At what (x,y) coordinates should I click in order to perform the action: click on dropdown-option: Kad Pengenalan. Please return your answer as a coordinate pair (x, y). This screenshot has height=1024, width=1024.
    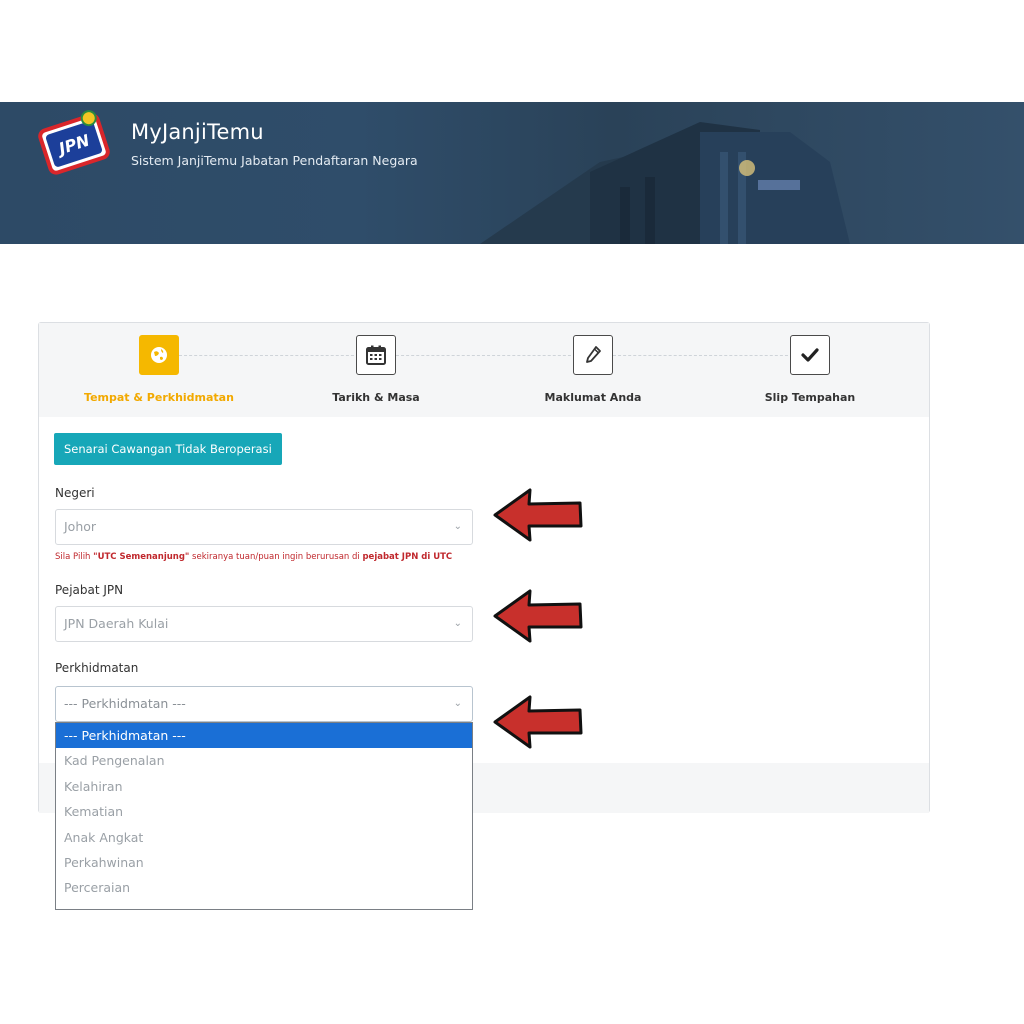
    Looking at the image, I should click on (264, 760).